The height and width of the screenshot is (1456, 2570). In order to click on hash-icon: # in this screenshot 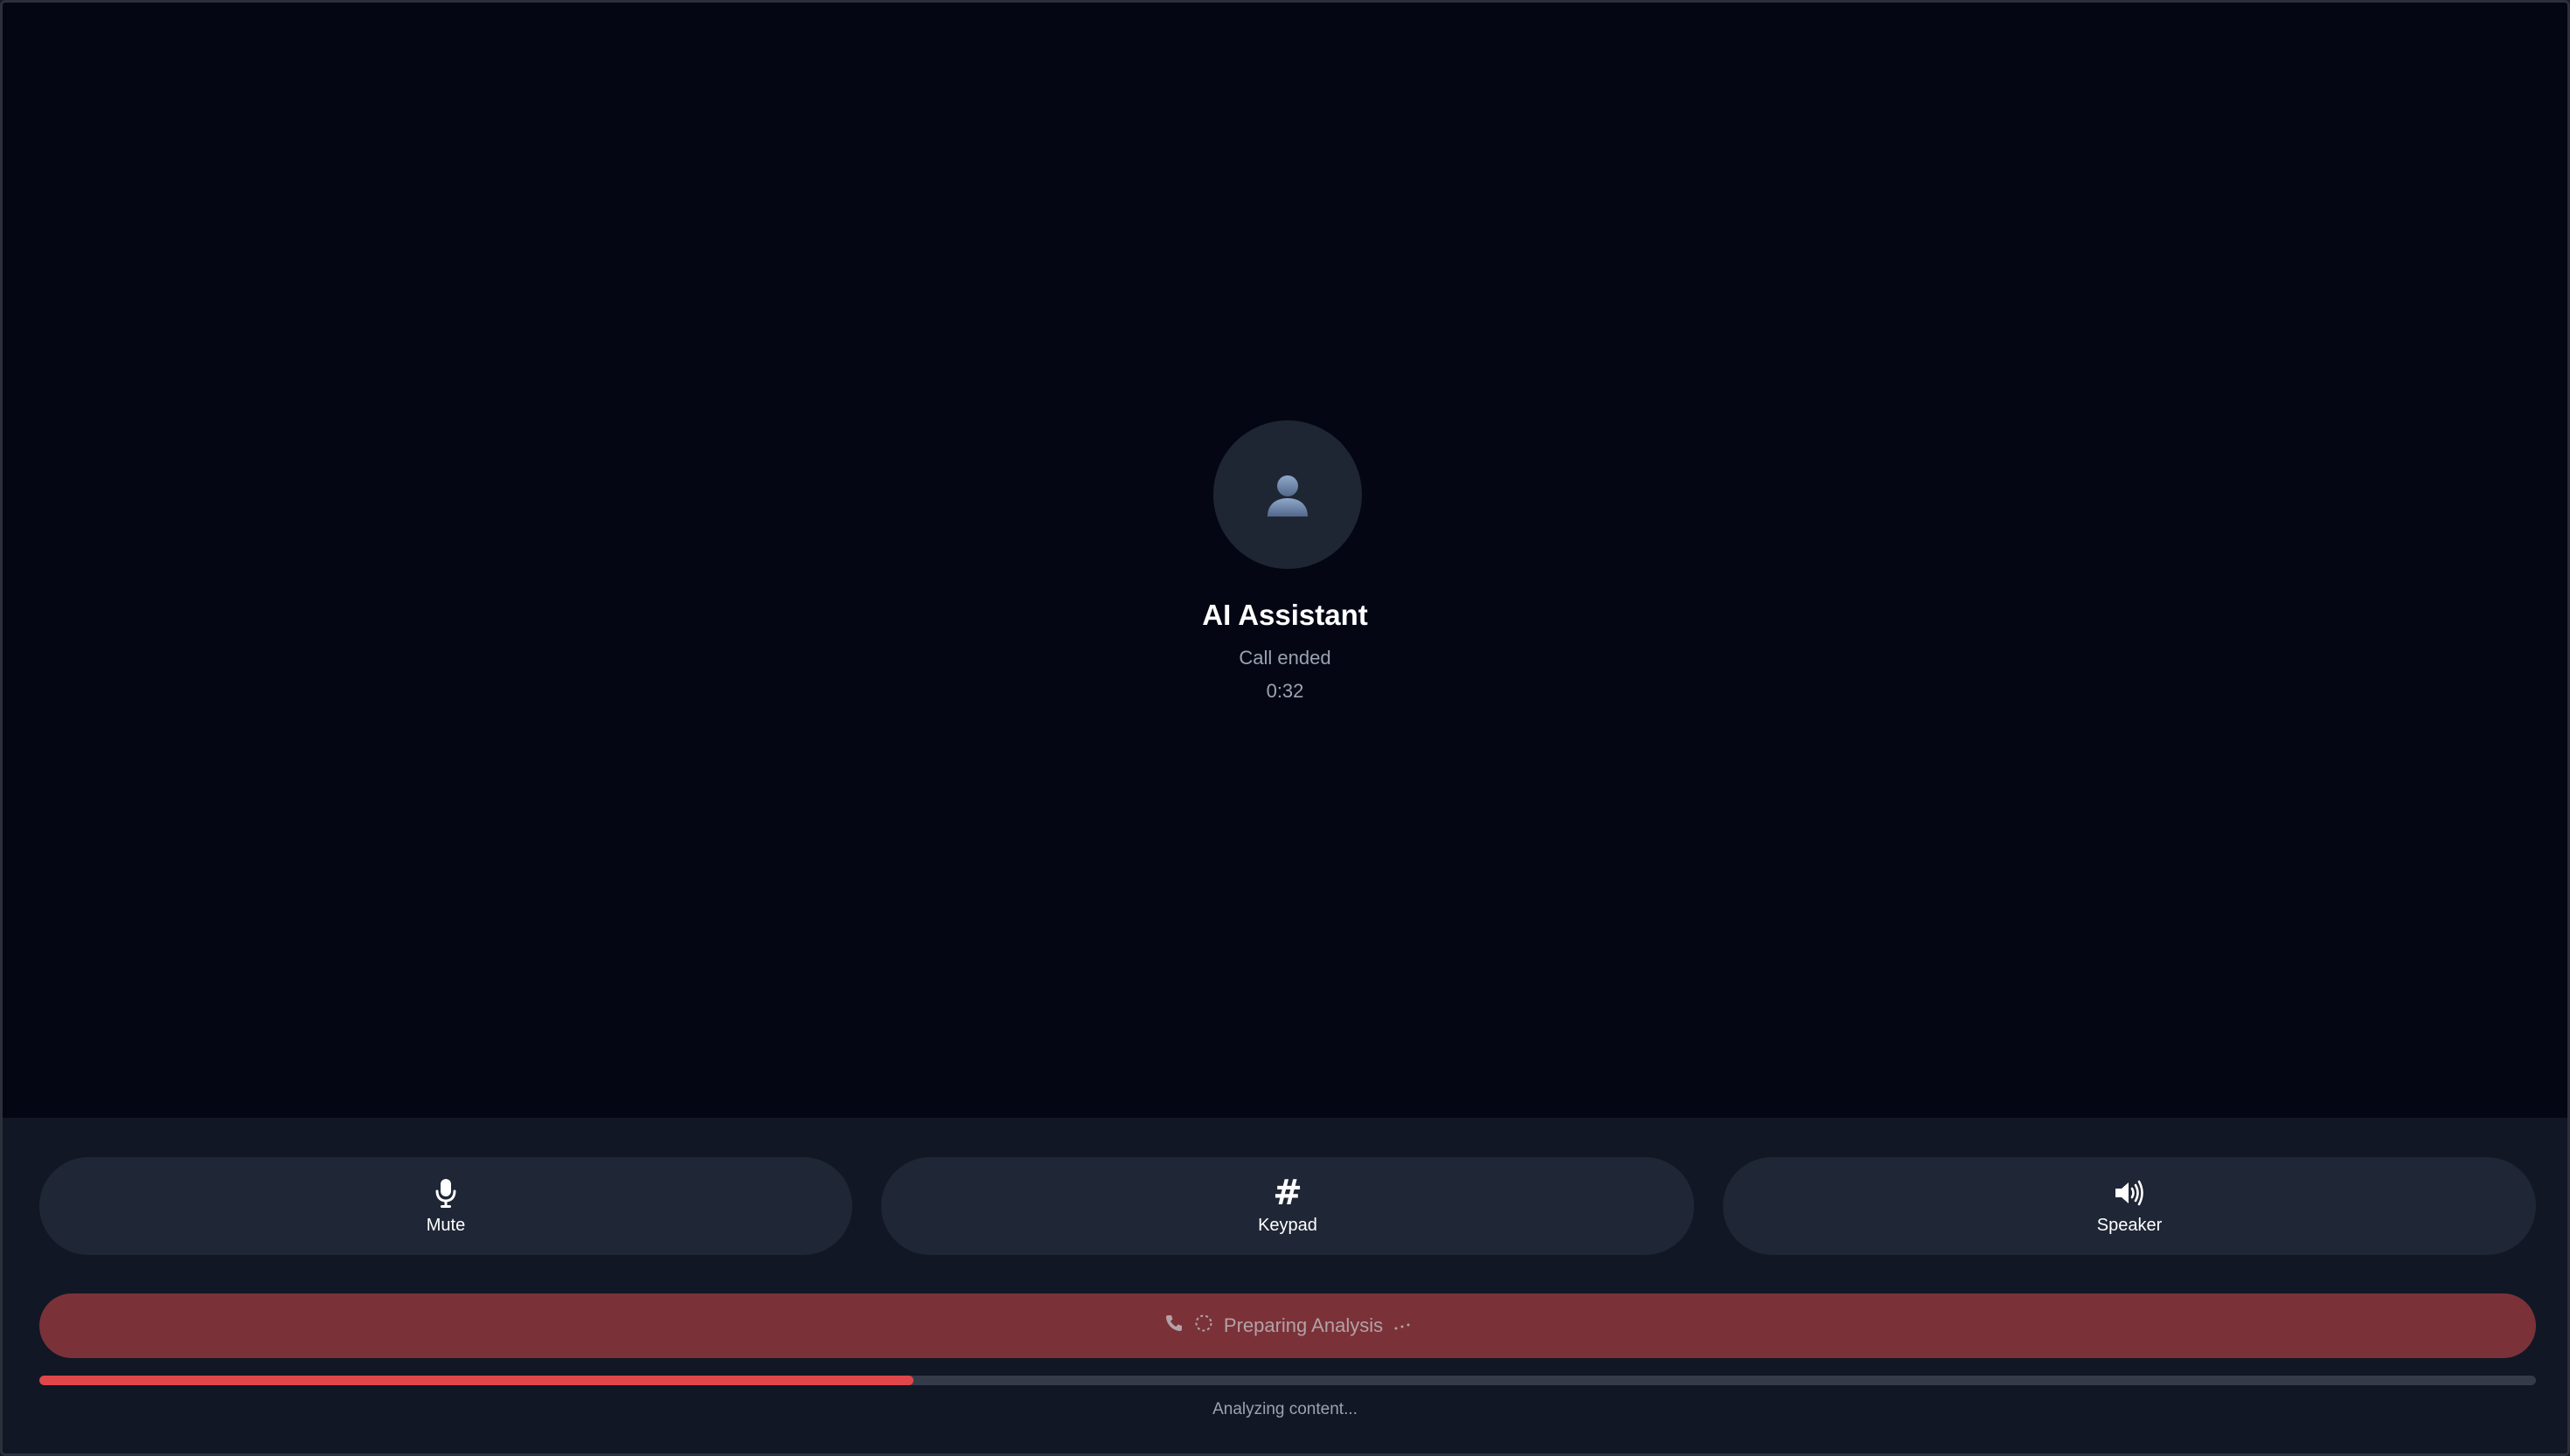, I will do `click(1287, 1192)`.